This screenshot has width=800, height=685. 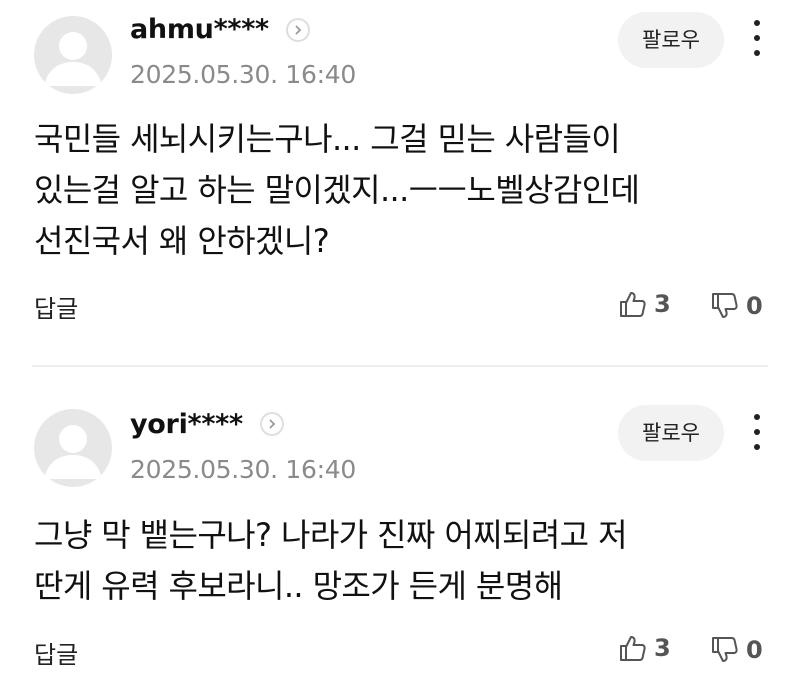 I want to click on comment-body-line: 딴게 유력 후보라니.. 망조가 든게 분명해, so click(x=298, y=586).